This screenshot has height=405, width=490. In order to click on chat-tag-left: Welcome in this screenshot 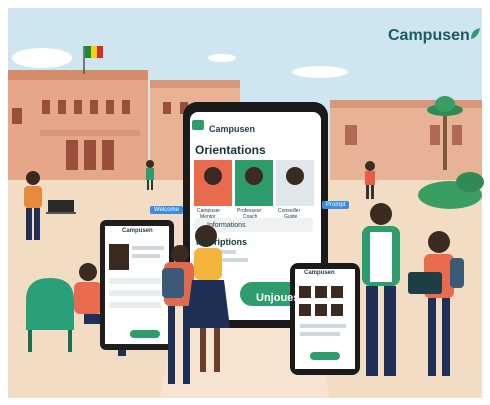, I will do `click(166, 210)`.